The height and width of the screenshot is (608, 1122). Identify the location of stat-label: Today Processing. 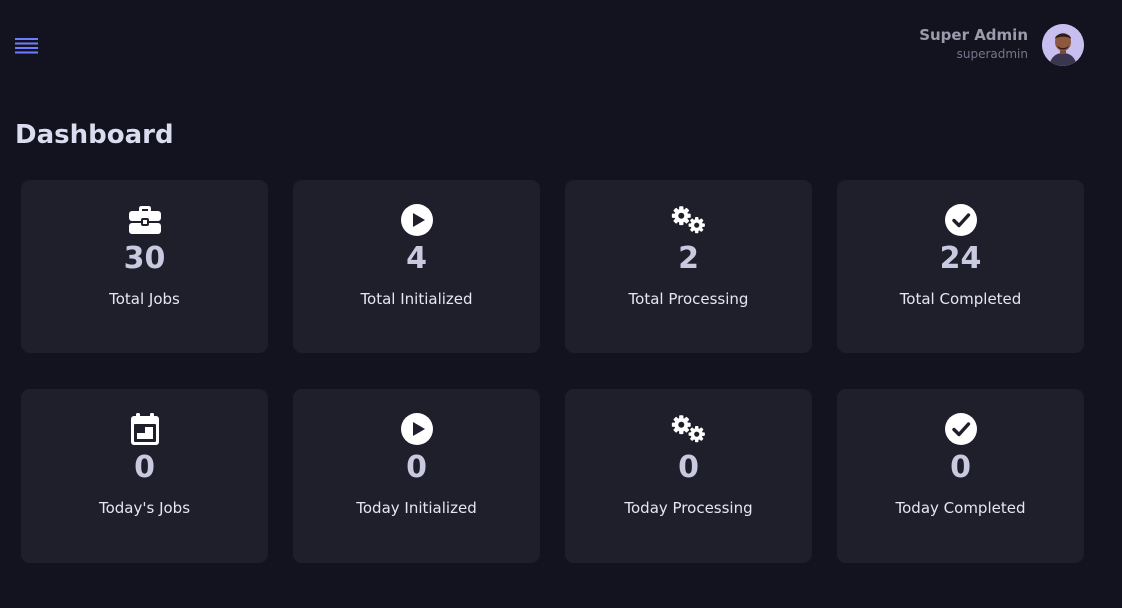
(688, 508).